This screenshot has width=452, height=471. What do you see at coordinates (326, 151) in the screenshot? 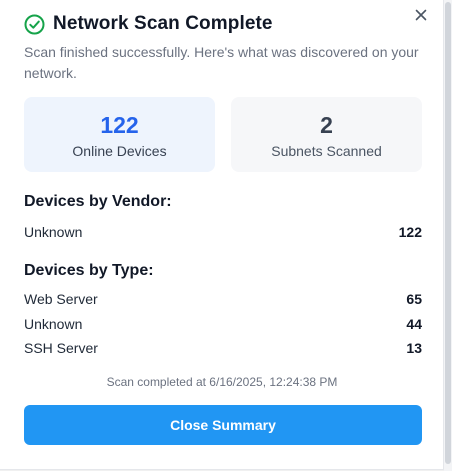
I see `subnets-scanned-label: Subnets Scanned` at bounding box center [326, 151].